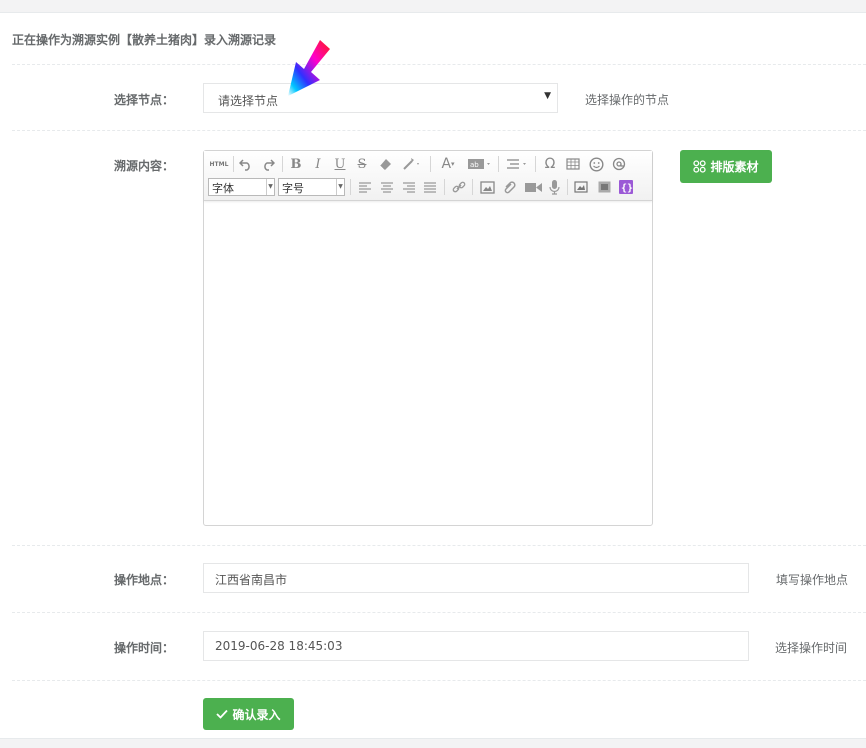  What do you see at coordinates (581, 187) in the screenshot?
I see `insert-picture-icon` at bounding box center [581, 187].